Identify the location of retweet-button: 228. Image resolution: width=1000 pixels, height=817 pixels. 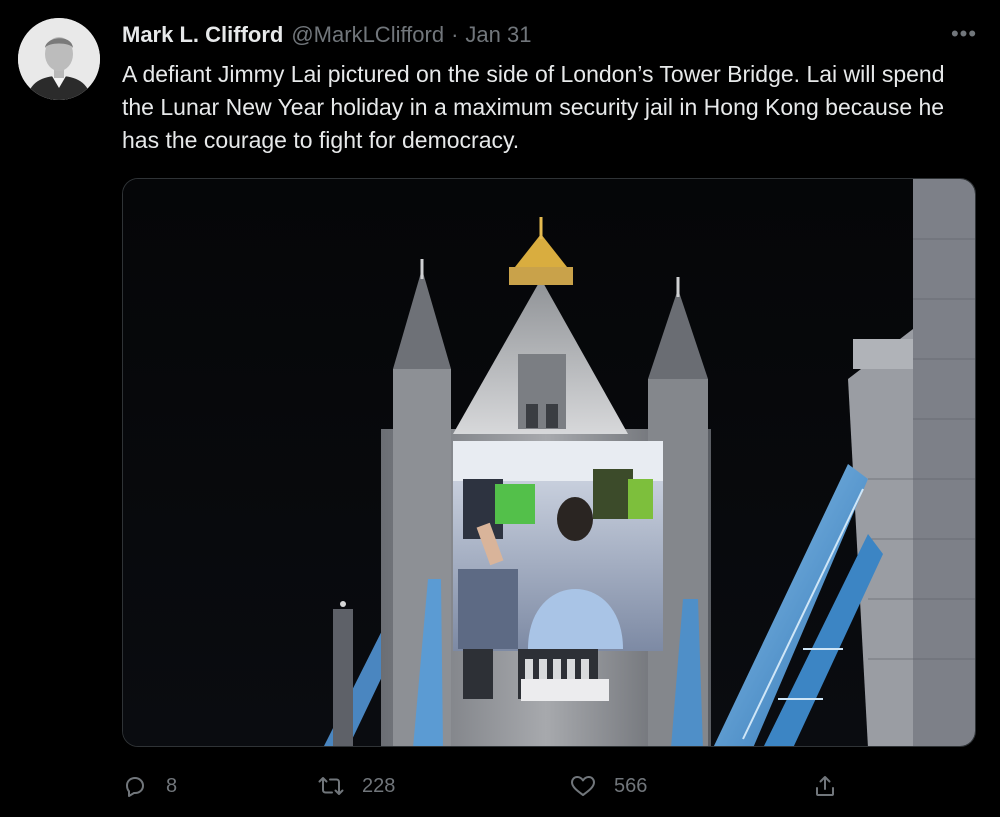
(356, 786).